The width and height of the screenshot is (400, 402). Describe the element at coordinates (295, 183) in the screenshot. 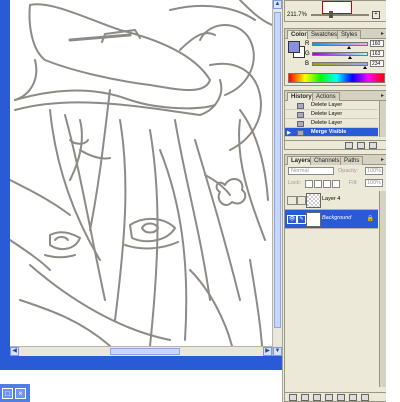

I see `lock-label: Lock:` at that location.